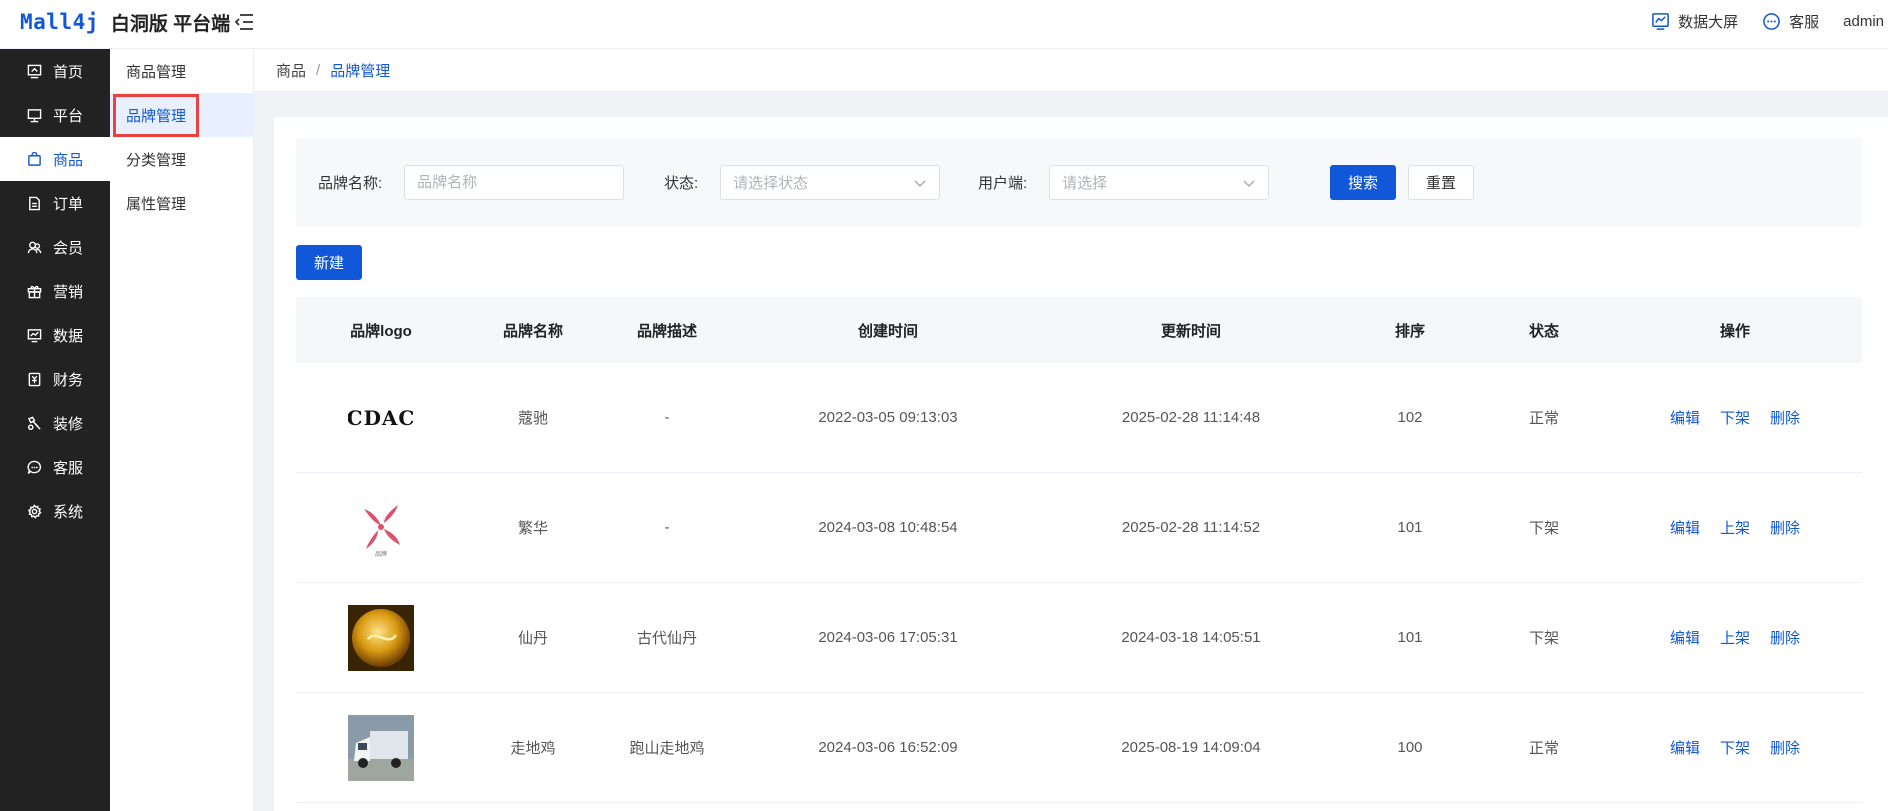  I want to click on app-logo: Mall4j 白洞版 平台端, so click(125, 22).